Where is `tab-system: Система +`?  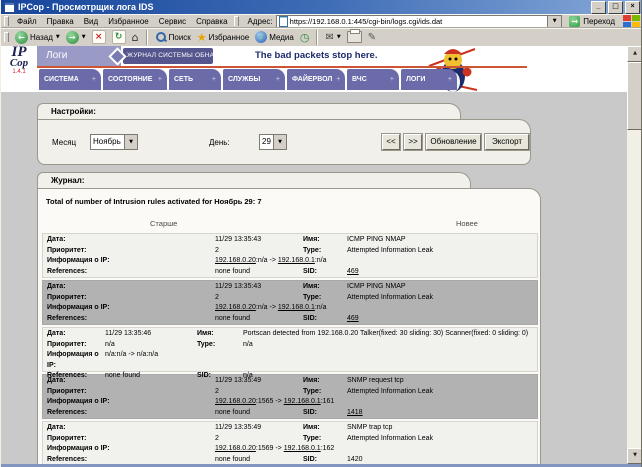
tab-system: Система + is located at coordinates (70, 79).